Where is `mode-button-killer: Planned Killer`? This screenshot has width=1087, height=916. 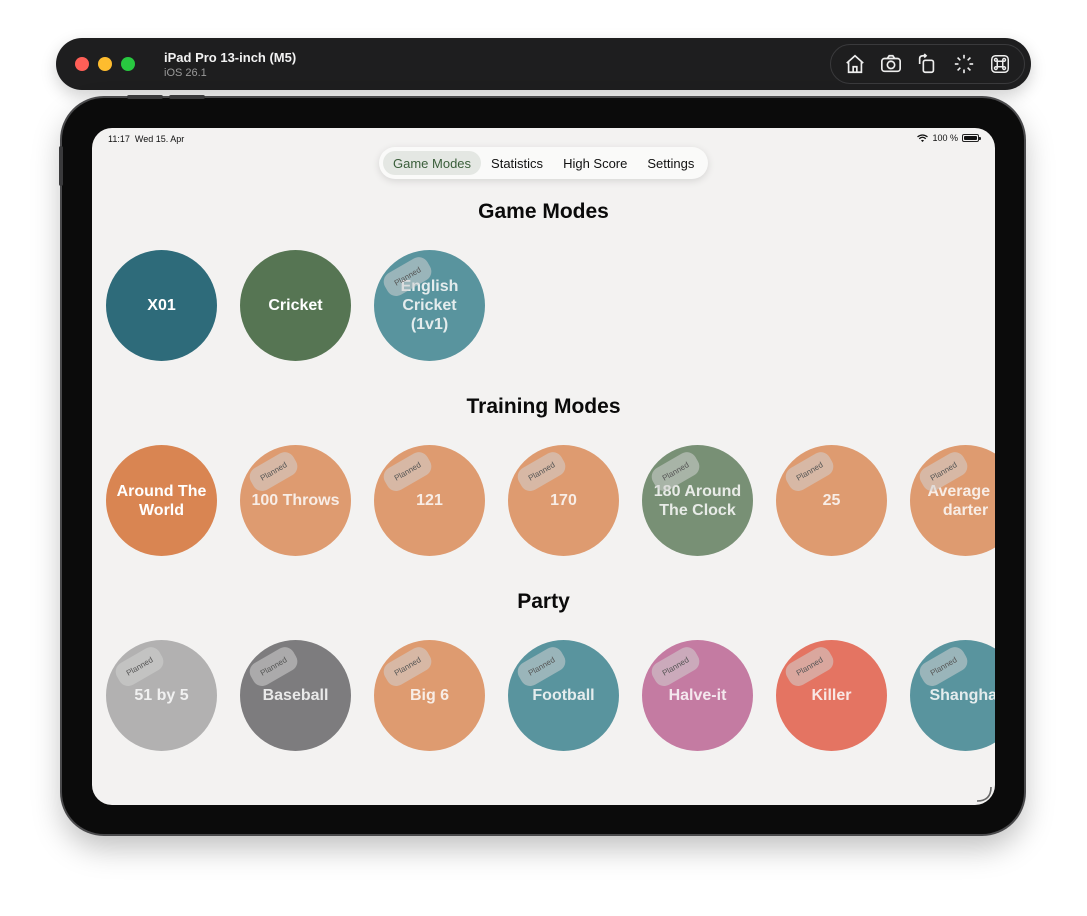
mode-button-killer: Planned Killer is located at coordinates (831, 695).